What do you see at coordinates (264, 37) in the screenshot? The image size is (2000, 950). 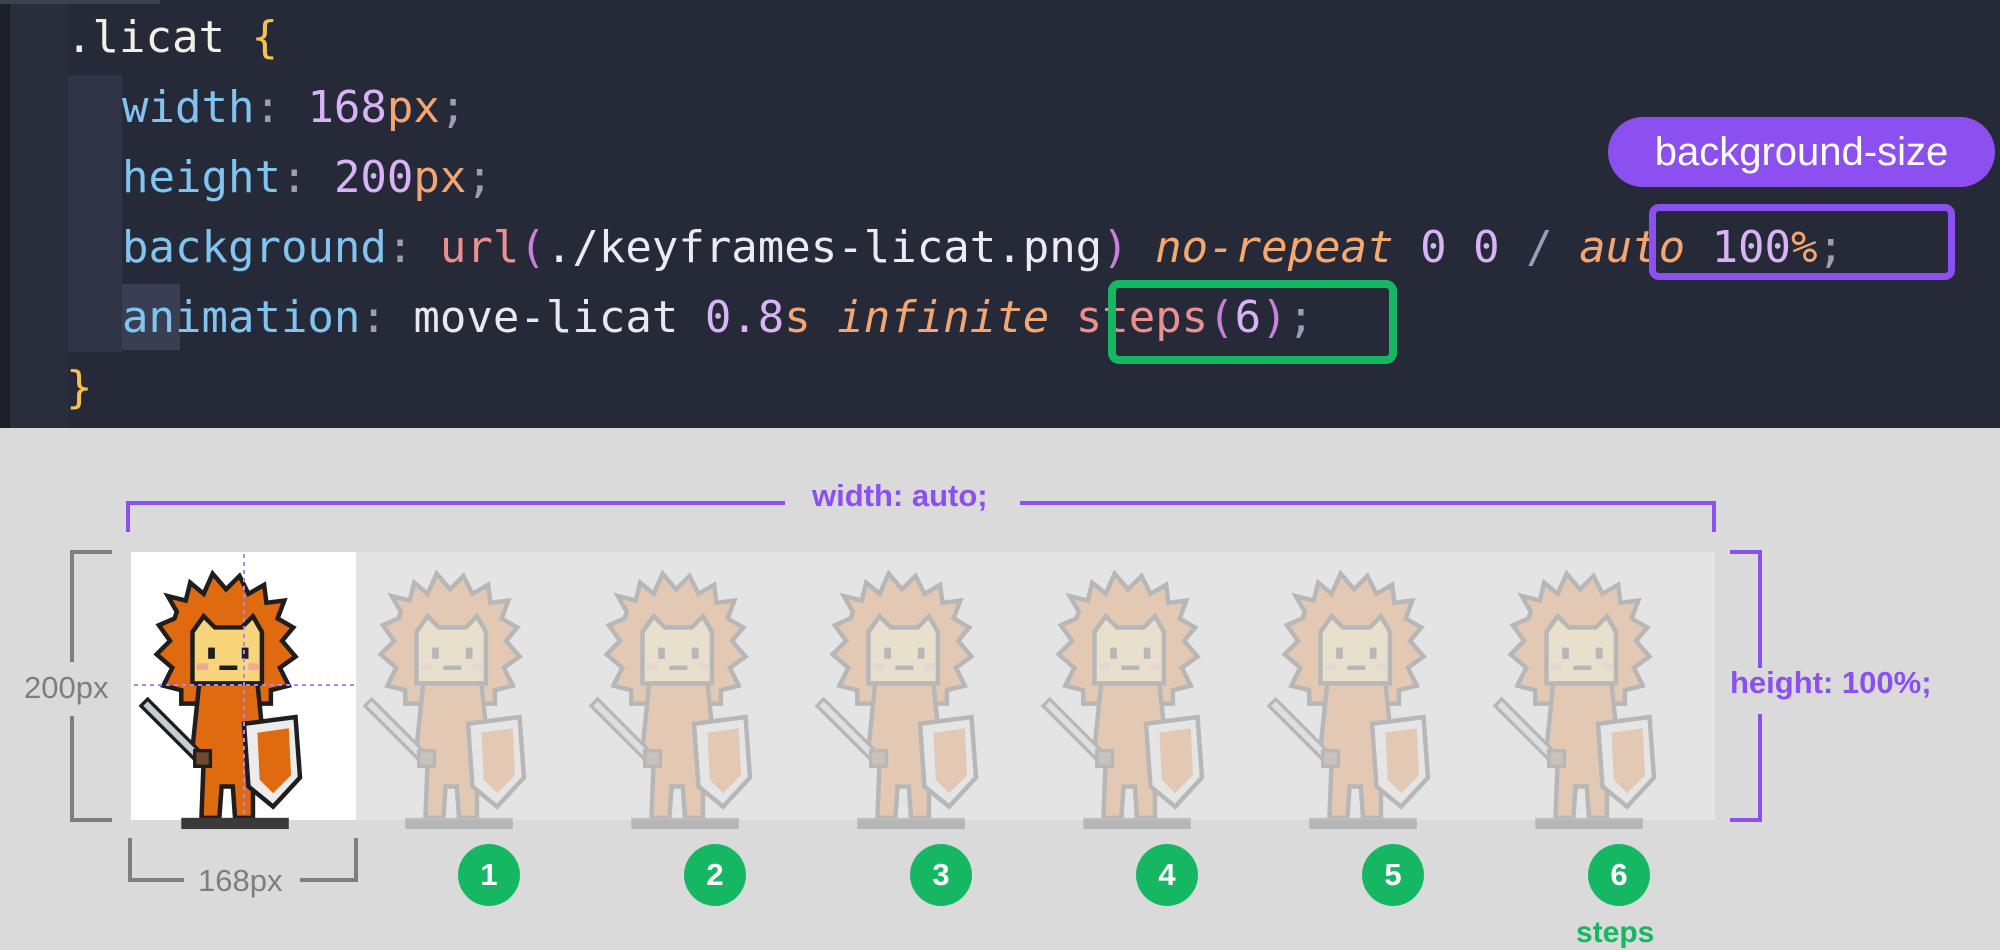 I see `open-brace: {` at bounding box center [264, 37].